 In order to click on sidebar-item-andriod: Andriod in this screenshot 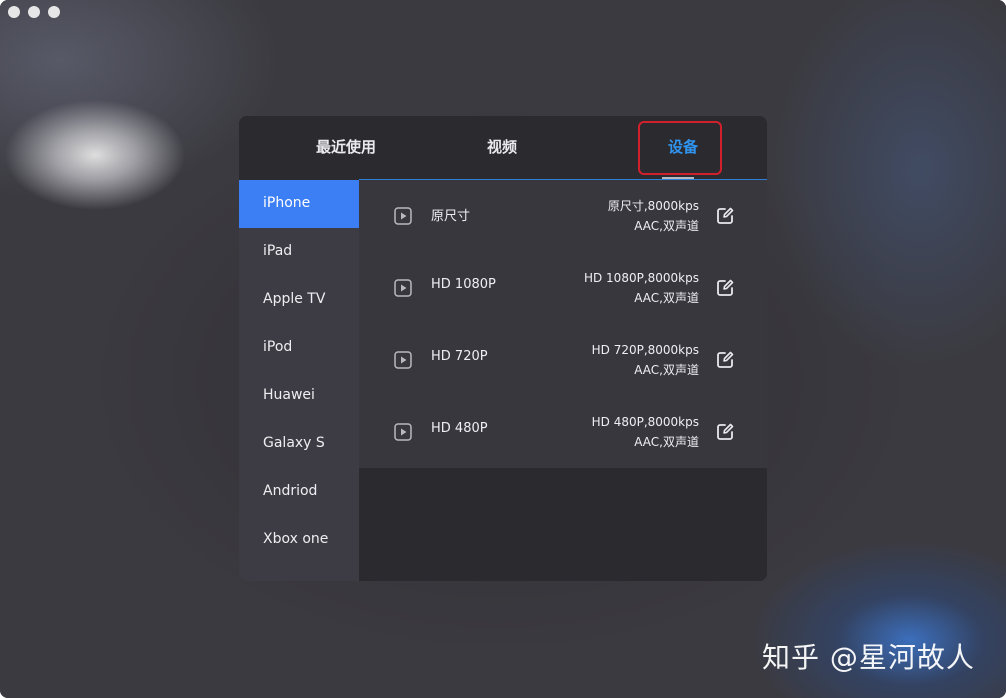, I will do `click(299, 492)`.